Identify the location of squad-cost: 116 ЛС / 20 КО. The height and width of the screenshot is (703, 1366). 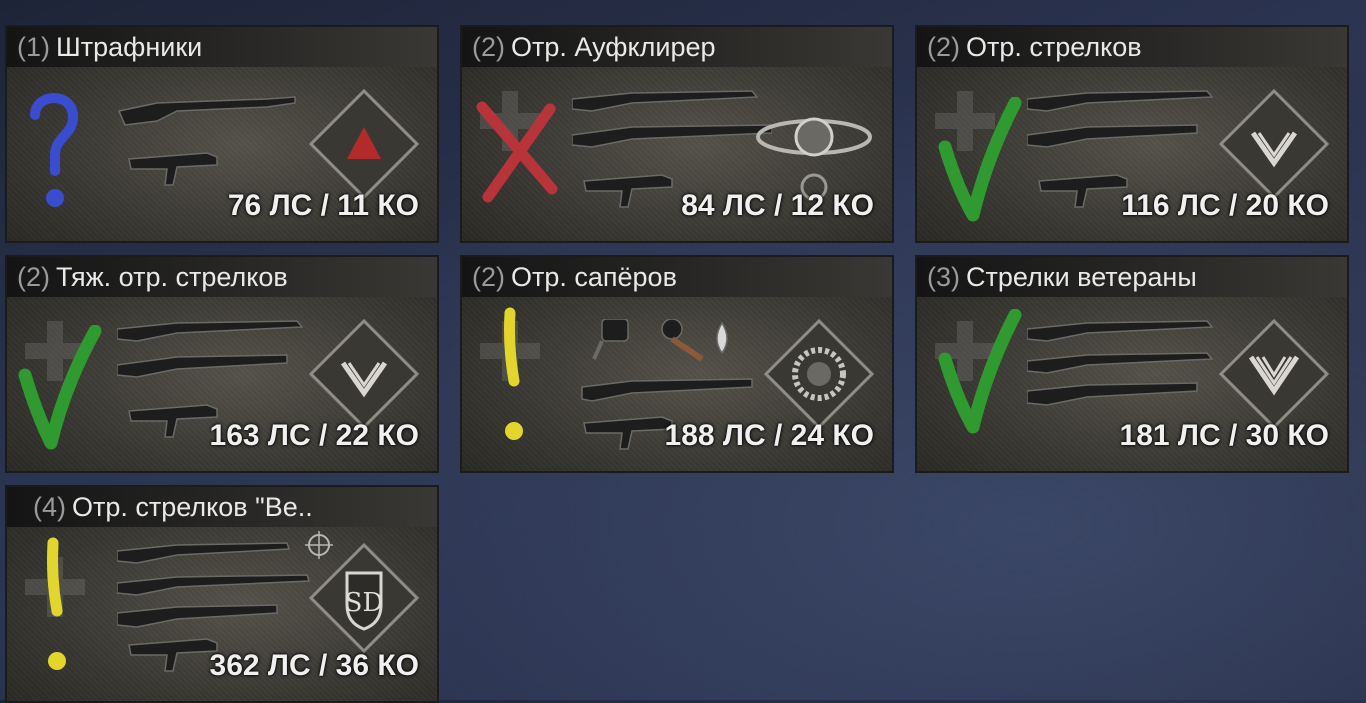
(1225, 205).